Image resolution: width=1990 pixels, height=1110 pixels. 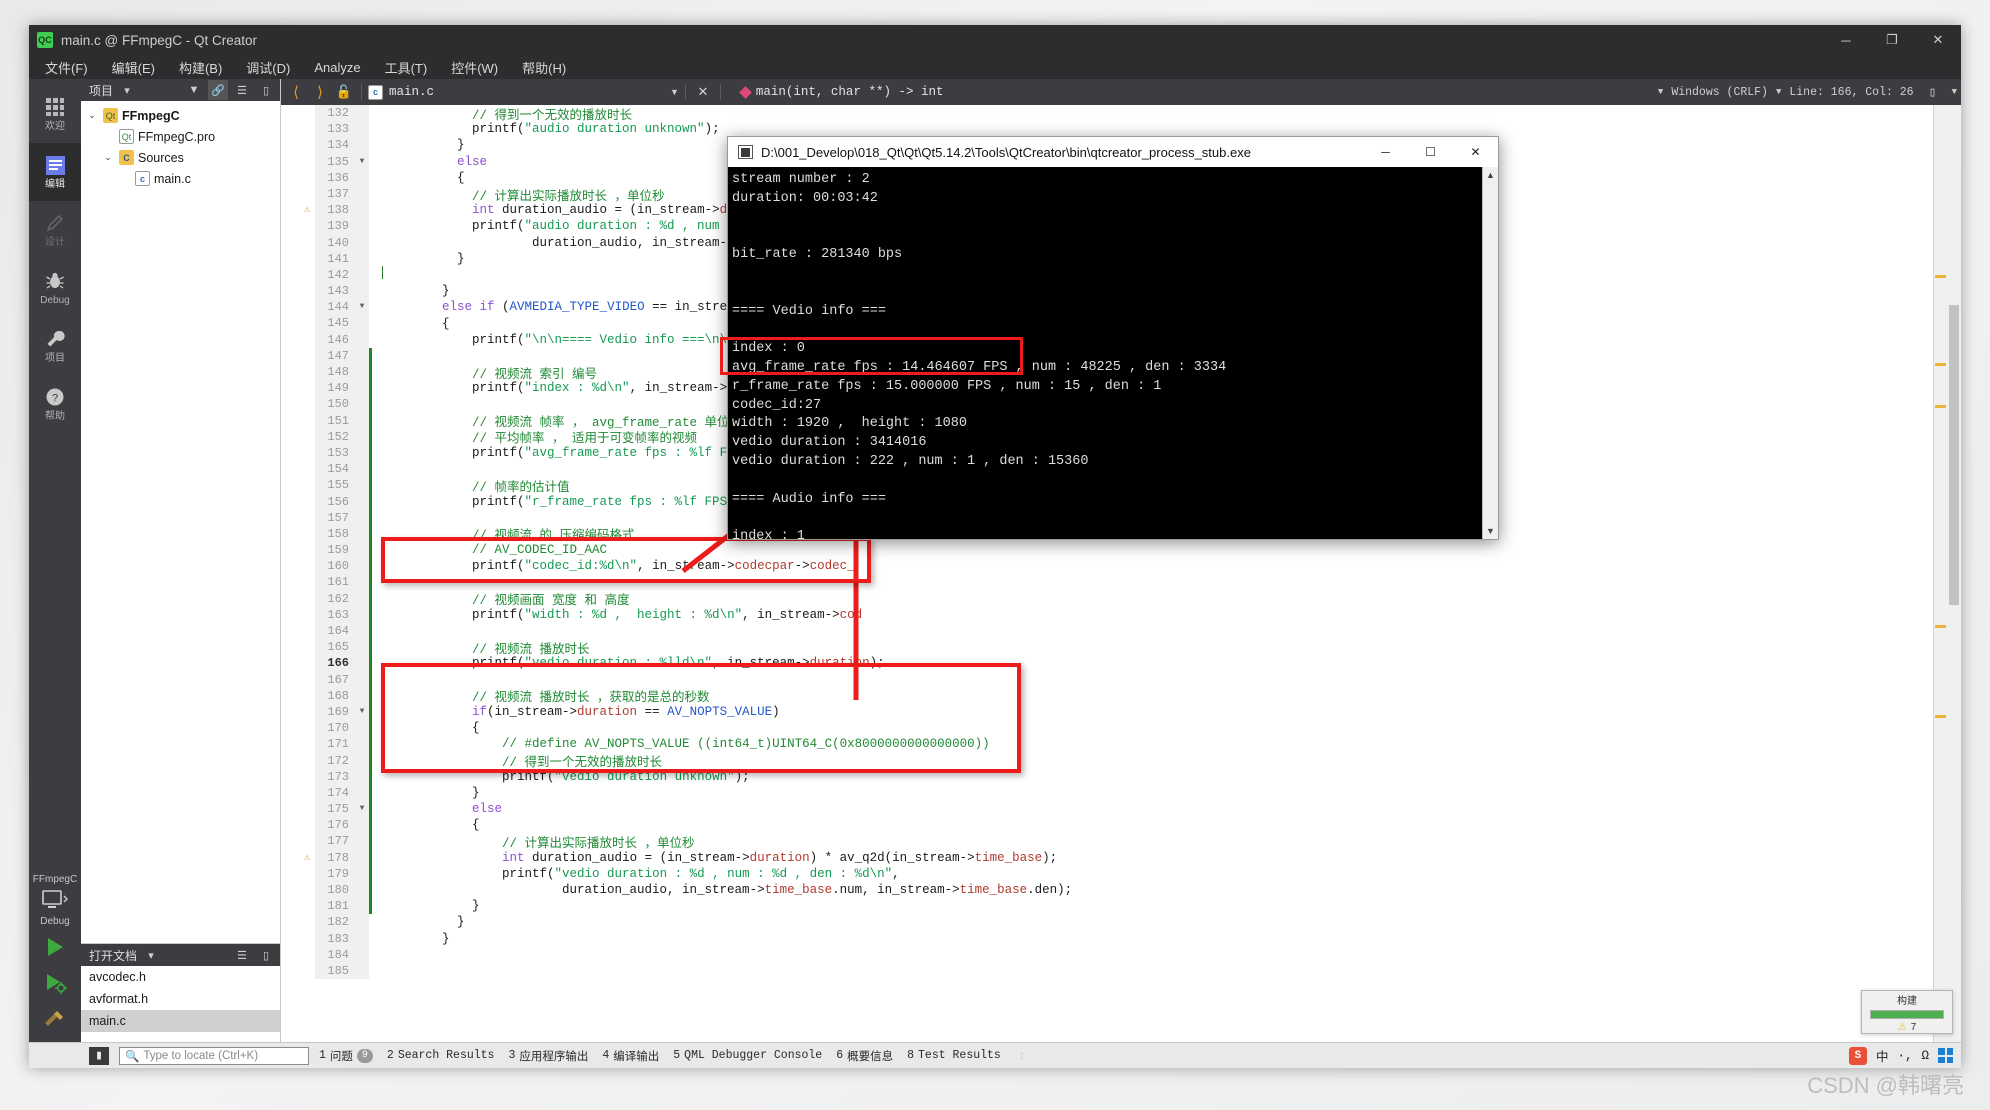 What do you see at coordinates (1116, 114) in the screenshot?
I see `code-line-132: 132 // 得到一个无效的播放时长` at bounding box center [1116, 114].